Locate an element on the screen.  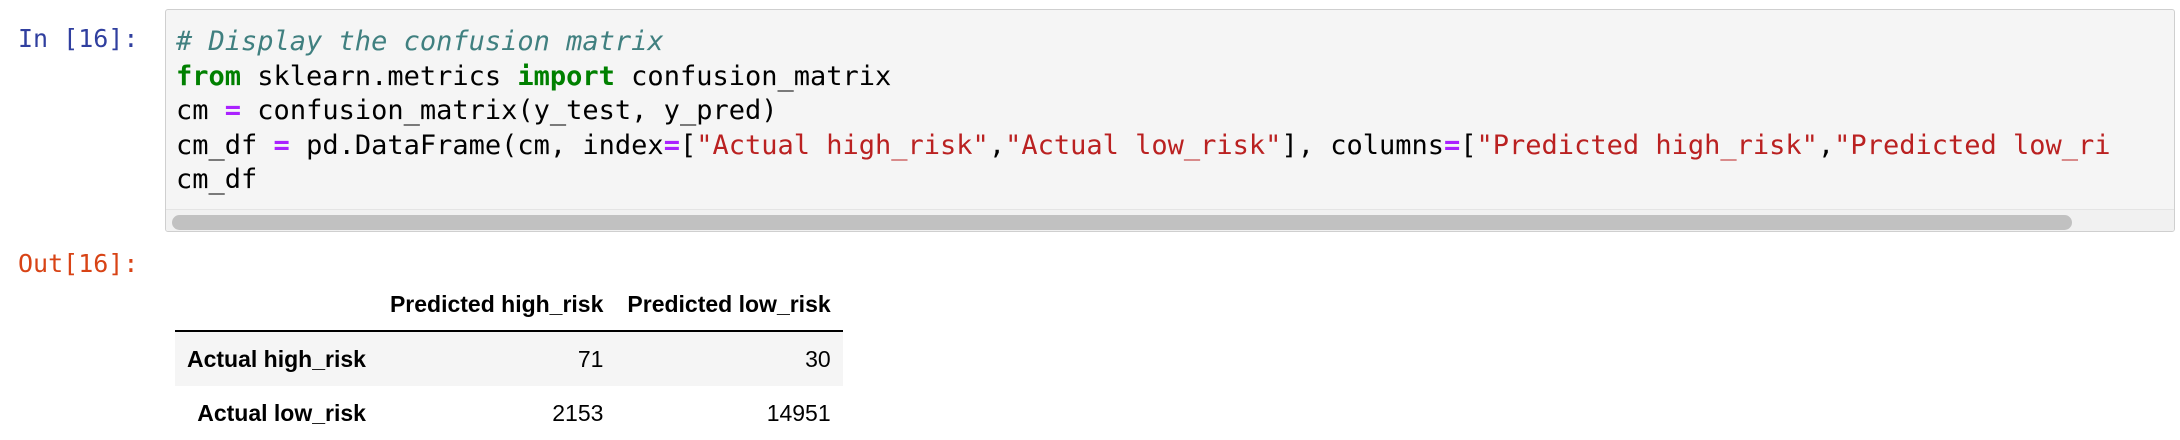
column-header-predicted-low-risk: Predicted low_risk is located at coordinates (729, 305).